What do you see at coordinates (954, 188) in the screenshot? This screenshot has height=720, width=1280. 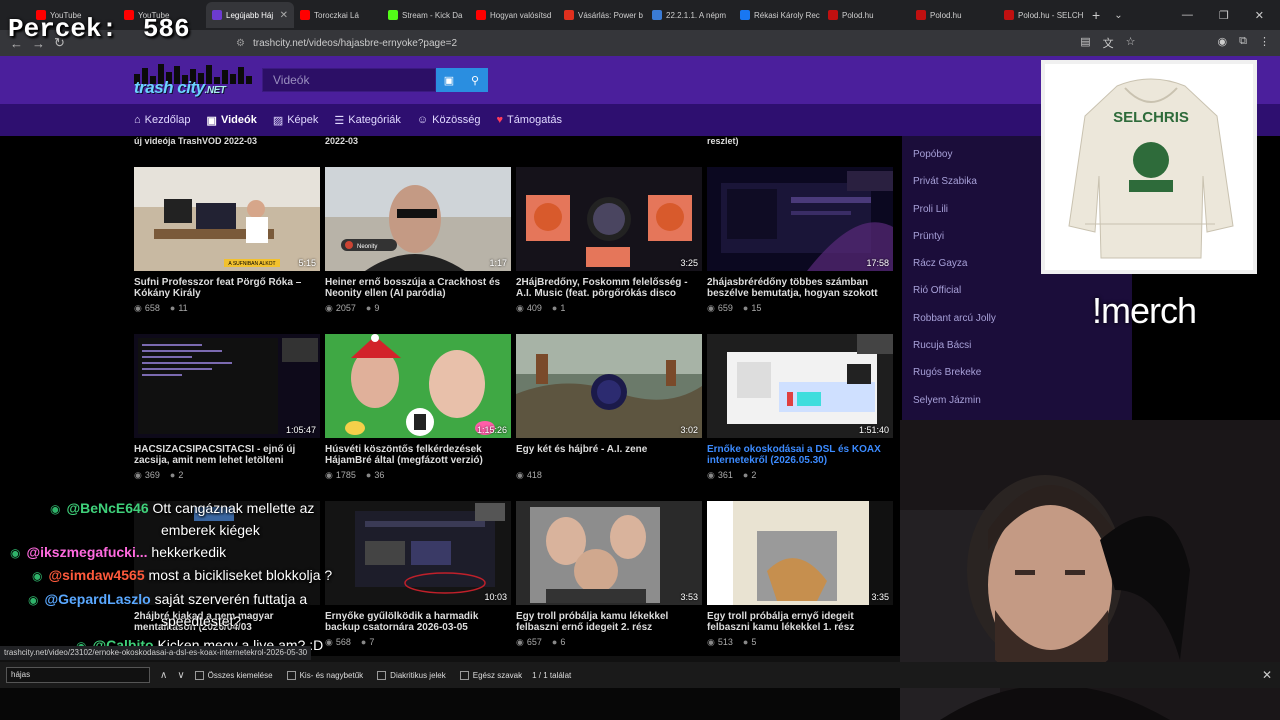 I see `sidebar-item: Privát Szabika` at bounding box center [954, 188].